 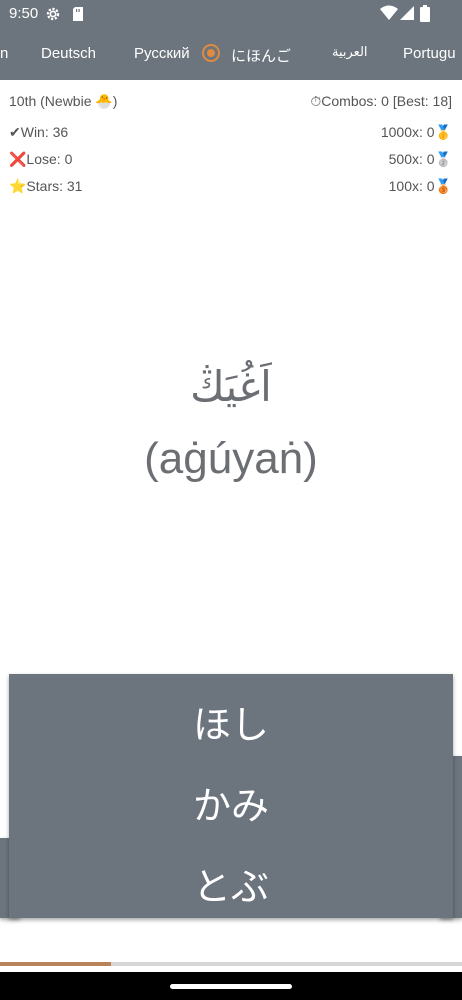 What do you see at coordinates (78, 16) in the screenshot?
I see `sd-card-icon` at bounding box center [78, 16].